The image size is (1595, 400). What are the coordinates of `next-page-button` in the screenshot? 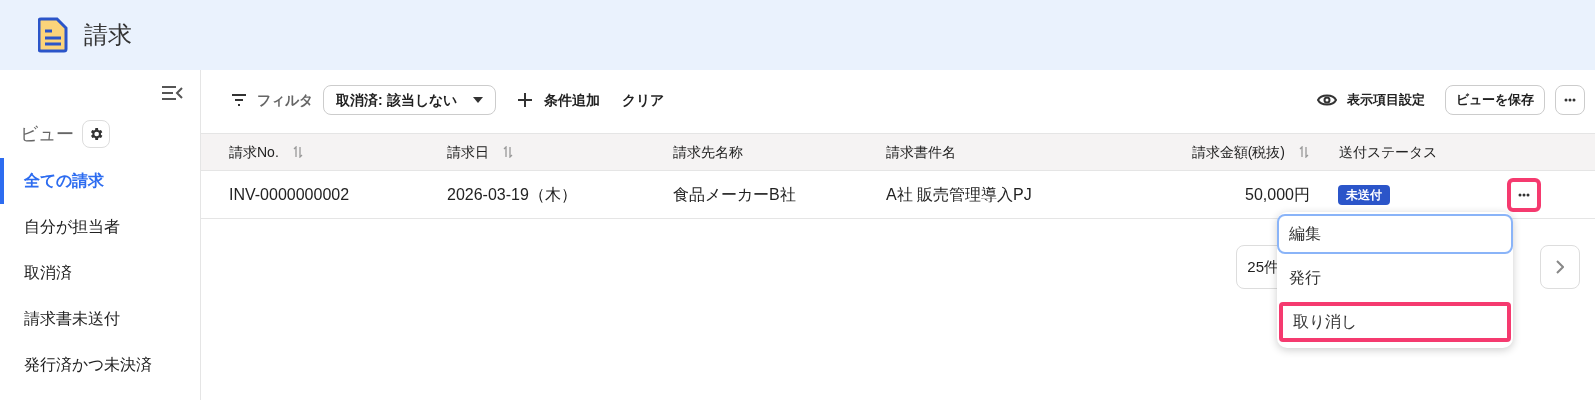 It's located at (1560, 267).